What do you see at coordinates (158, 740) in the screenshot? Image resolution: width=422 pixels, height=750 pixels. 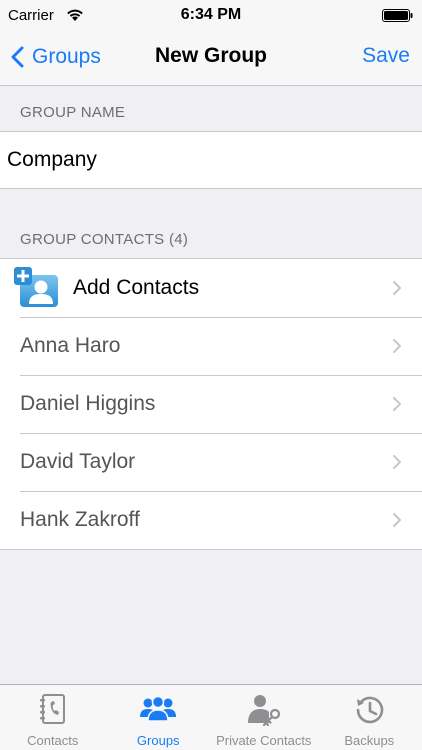 I see `tab-label: Groups` at bounding box center [158, 740].